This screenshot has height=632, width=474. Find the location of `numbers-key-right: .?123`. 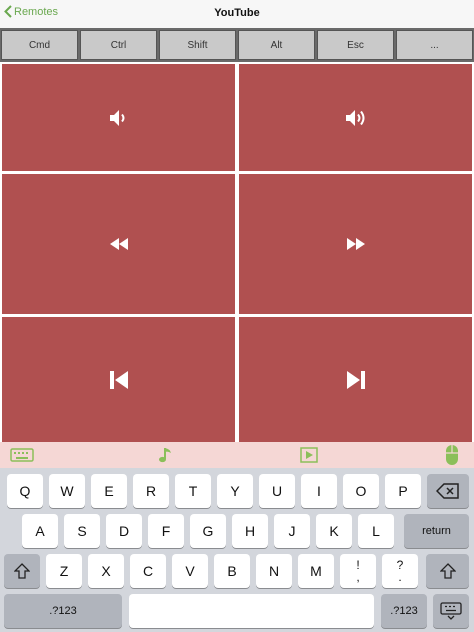

numbers-key-right: .?123 is located at coordinates (404, 611).